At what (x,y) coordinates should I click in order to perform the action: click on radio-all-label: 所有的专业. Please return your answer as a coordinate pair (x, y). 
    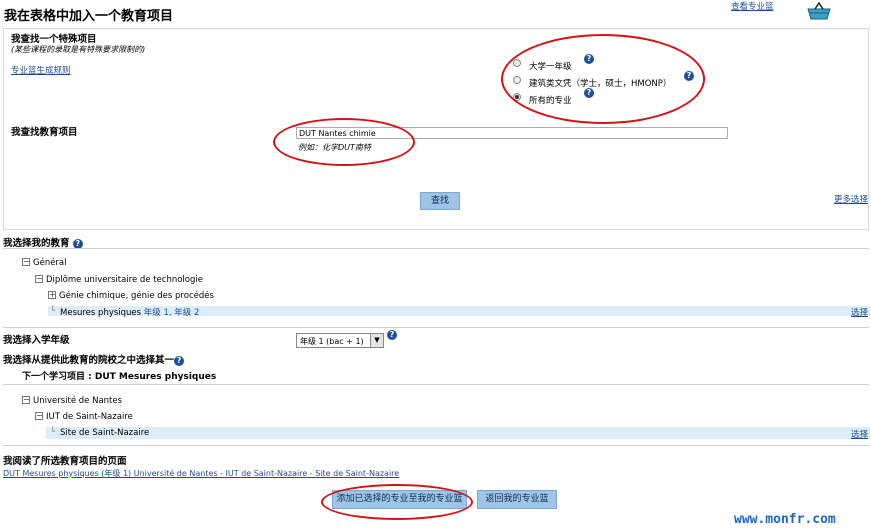
    Looking at the image, I should click on (550, 101).